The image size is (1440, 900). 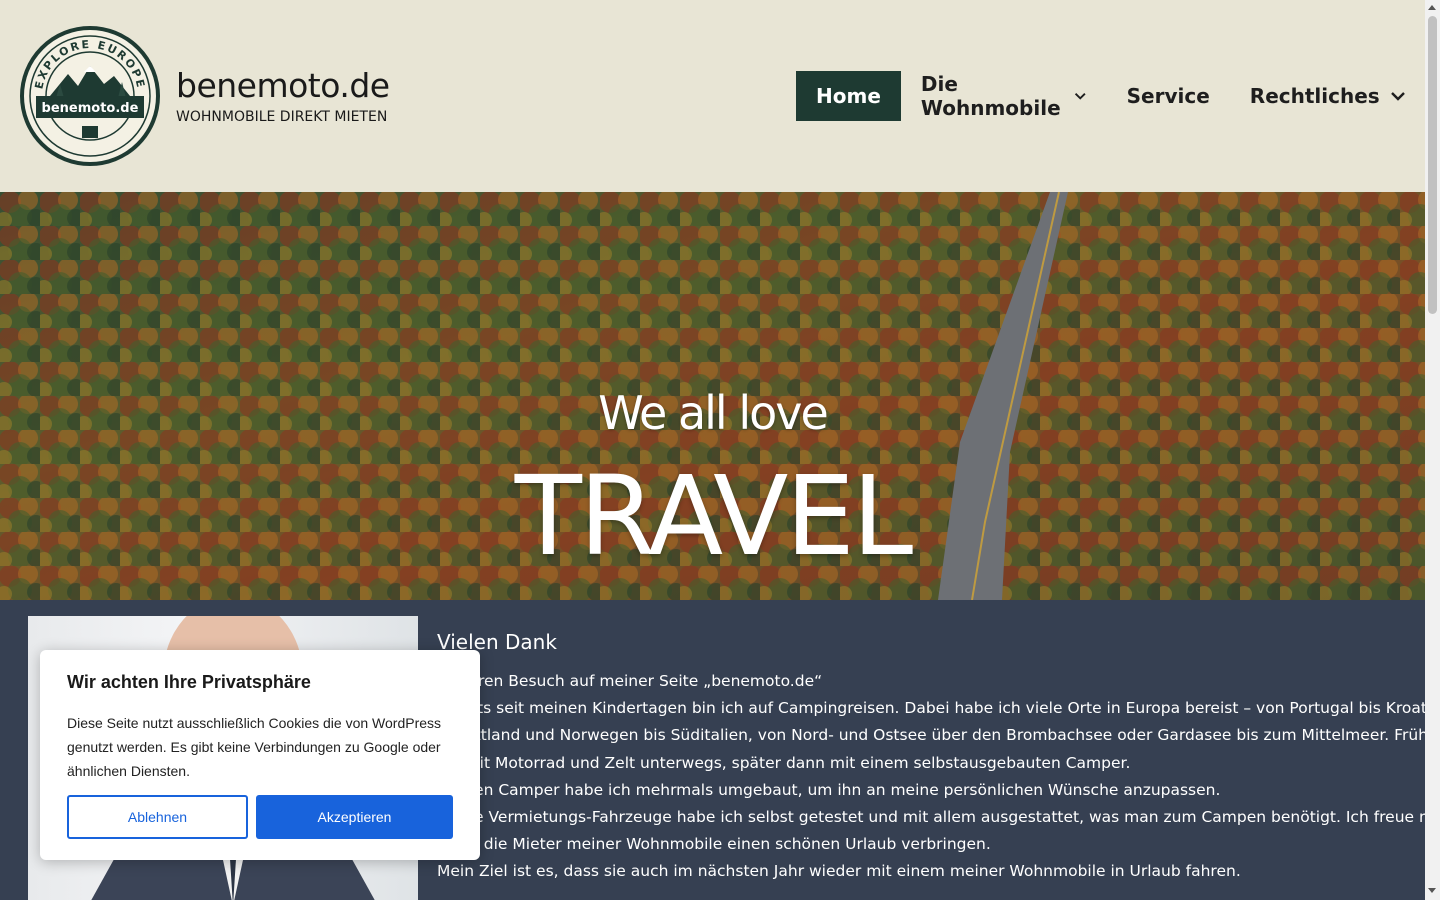 I want to click on nav-item-rechtliches: Rechtliches, so click(x=1328, y=96).